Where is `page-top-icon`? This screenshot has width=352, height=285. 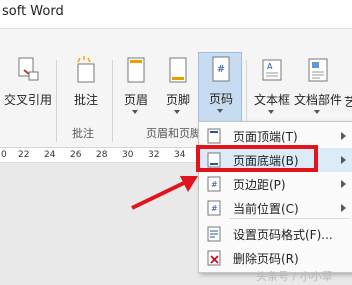
page-top-icon is located at coordinates (214, 136).